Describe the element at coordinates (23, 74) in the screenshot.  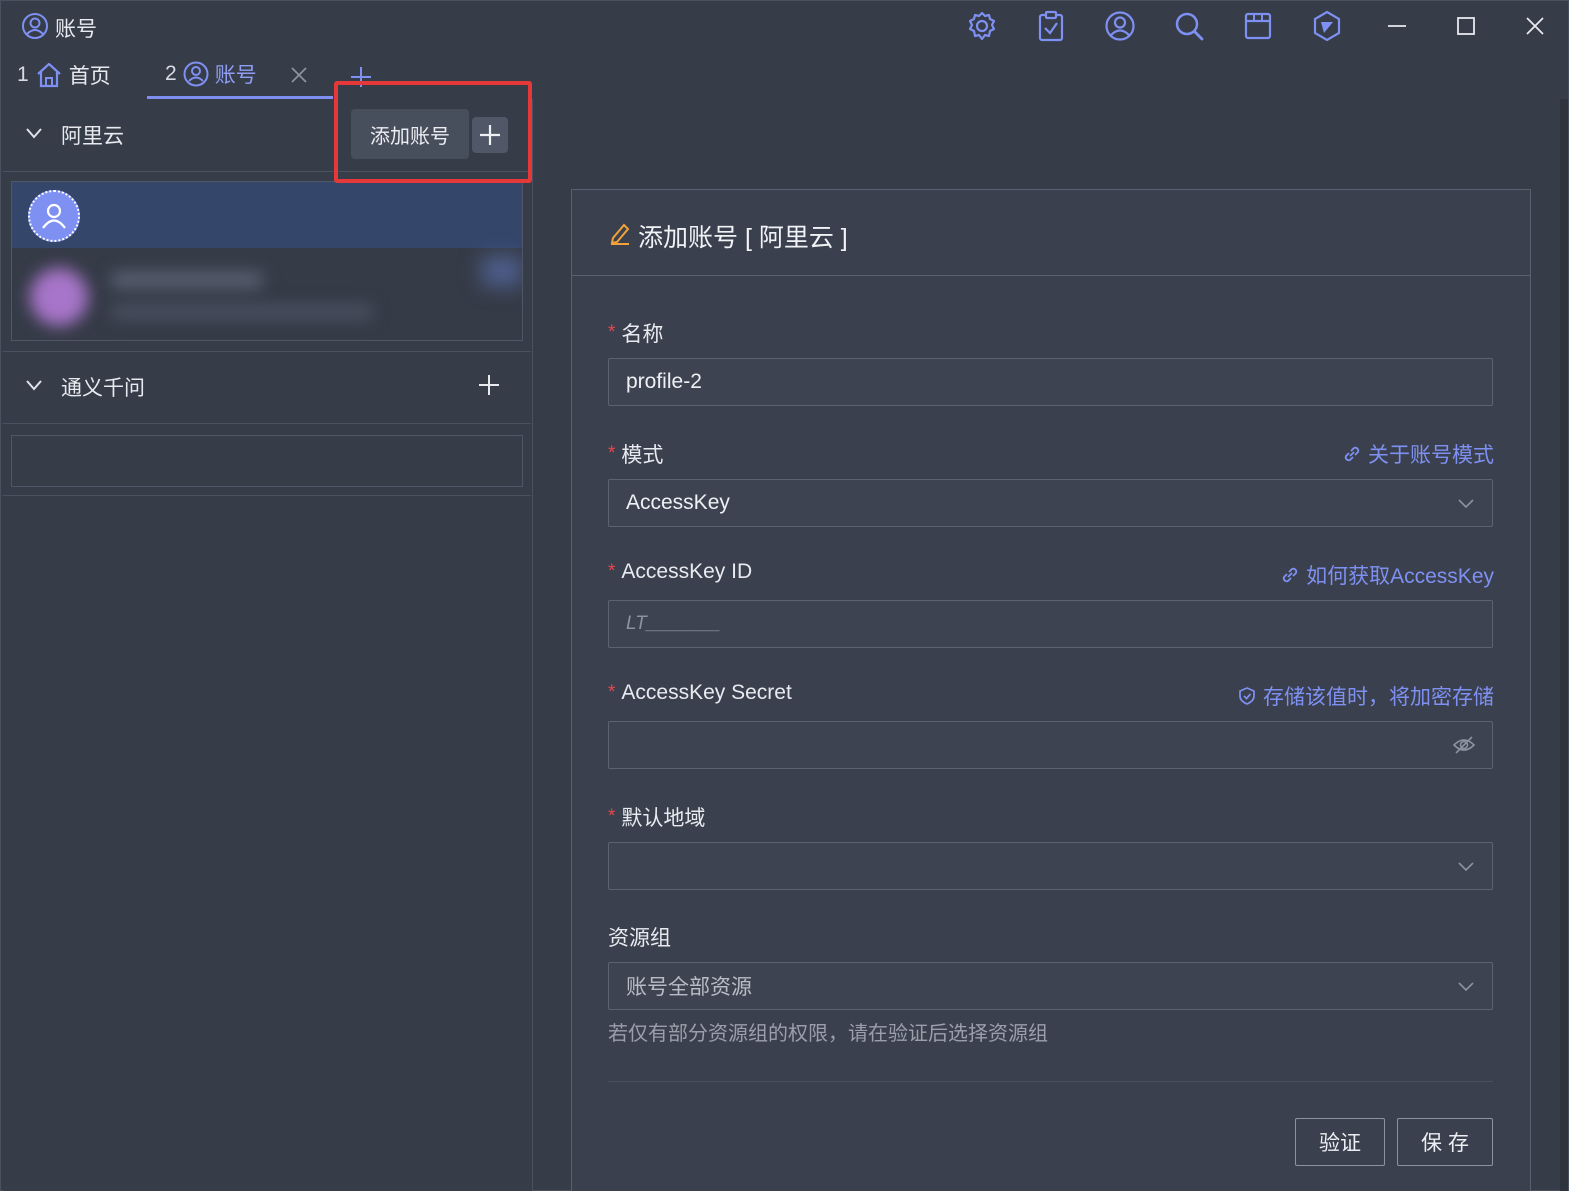
I see `tab-number: 1` at that location.